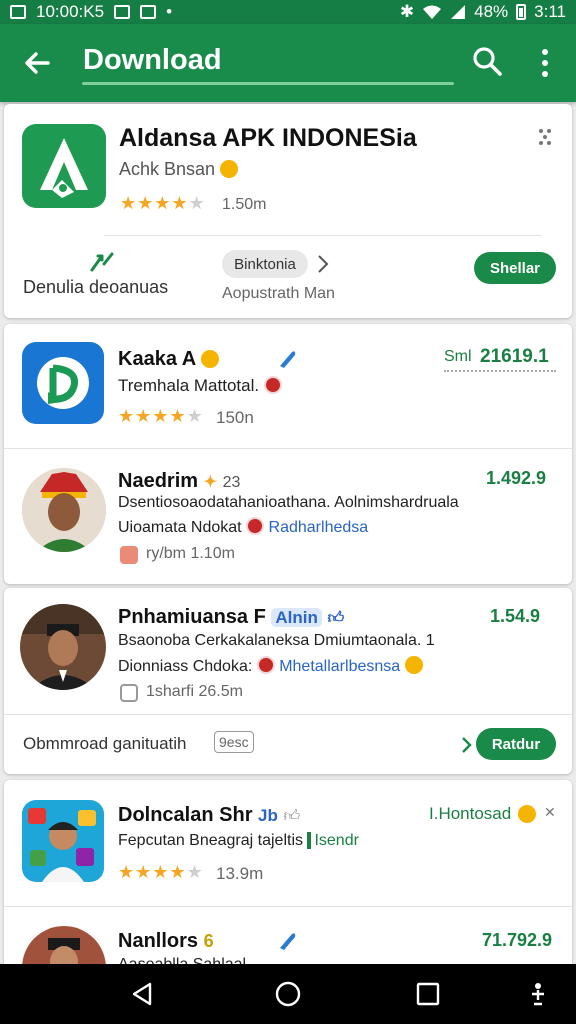 This screenshot has width=576, height=1024. I want to click on recents-nav-icon, so click(428, 994).